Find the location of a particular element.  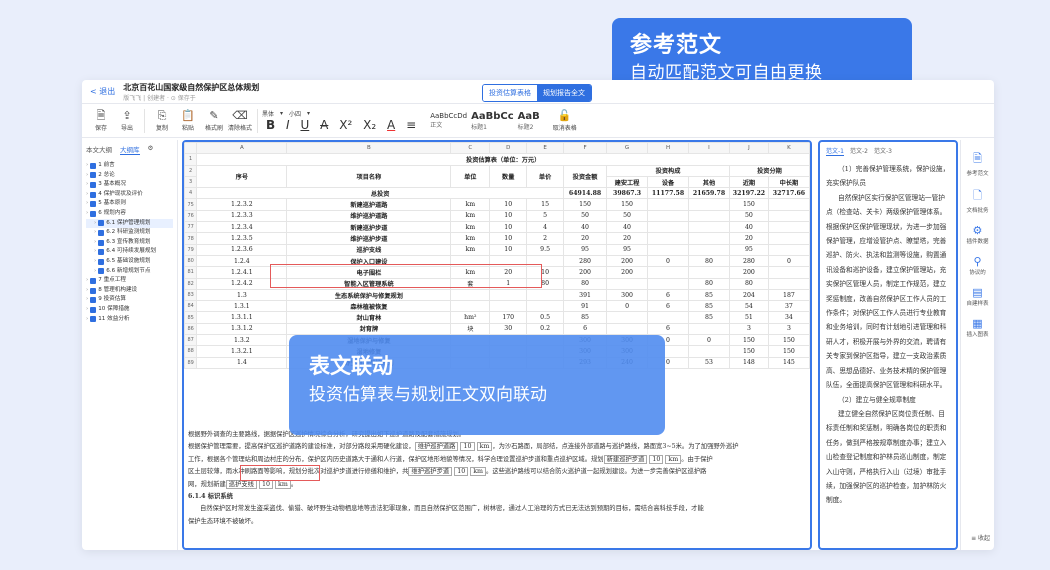

table-cell: 1.3.1.1 is located at coordinates (242, 317).